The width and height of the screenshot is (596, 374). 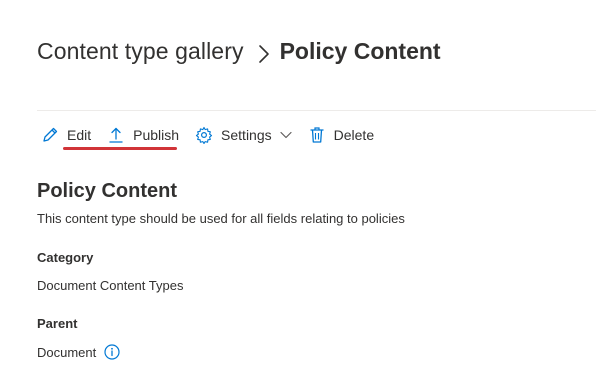 I want to click on trash-icon, so click(x=317, y=135).